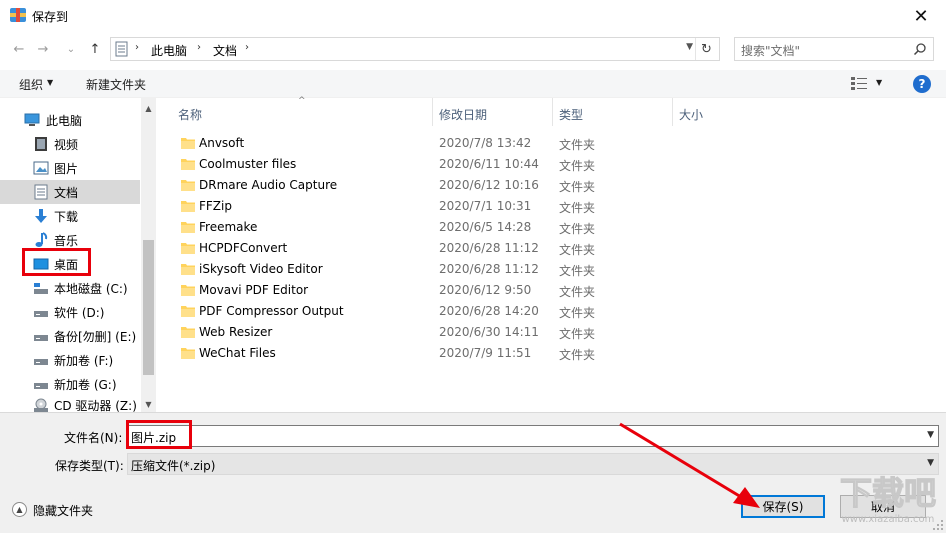 The width and height of the screenshot is (946, 533). I want to click on filetype-select: 压缩文件(*.zip) ▼, so click(533, 464).